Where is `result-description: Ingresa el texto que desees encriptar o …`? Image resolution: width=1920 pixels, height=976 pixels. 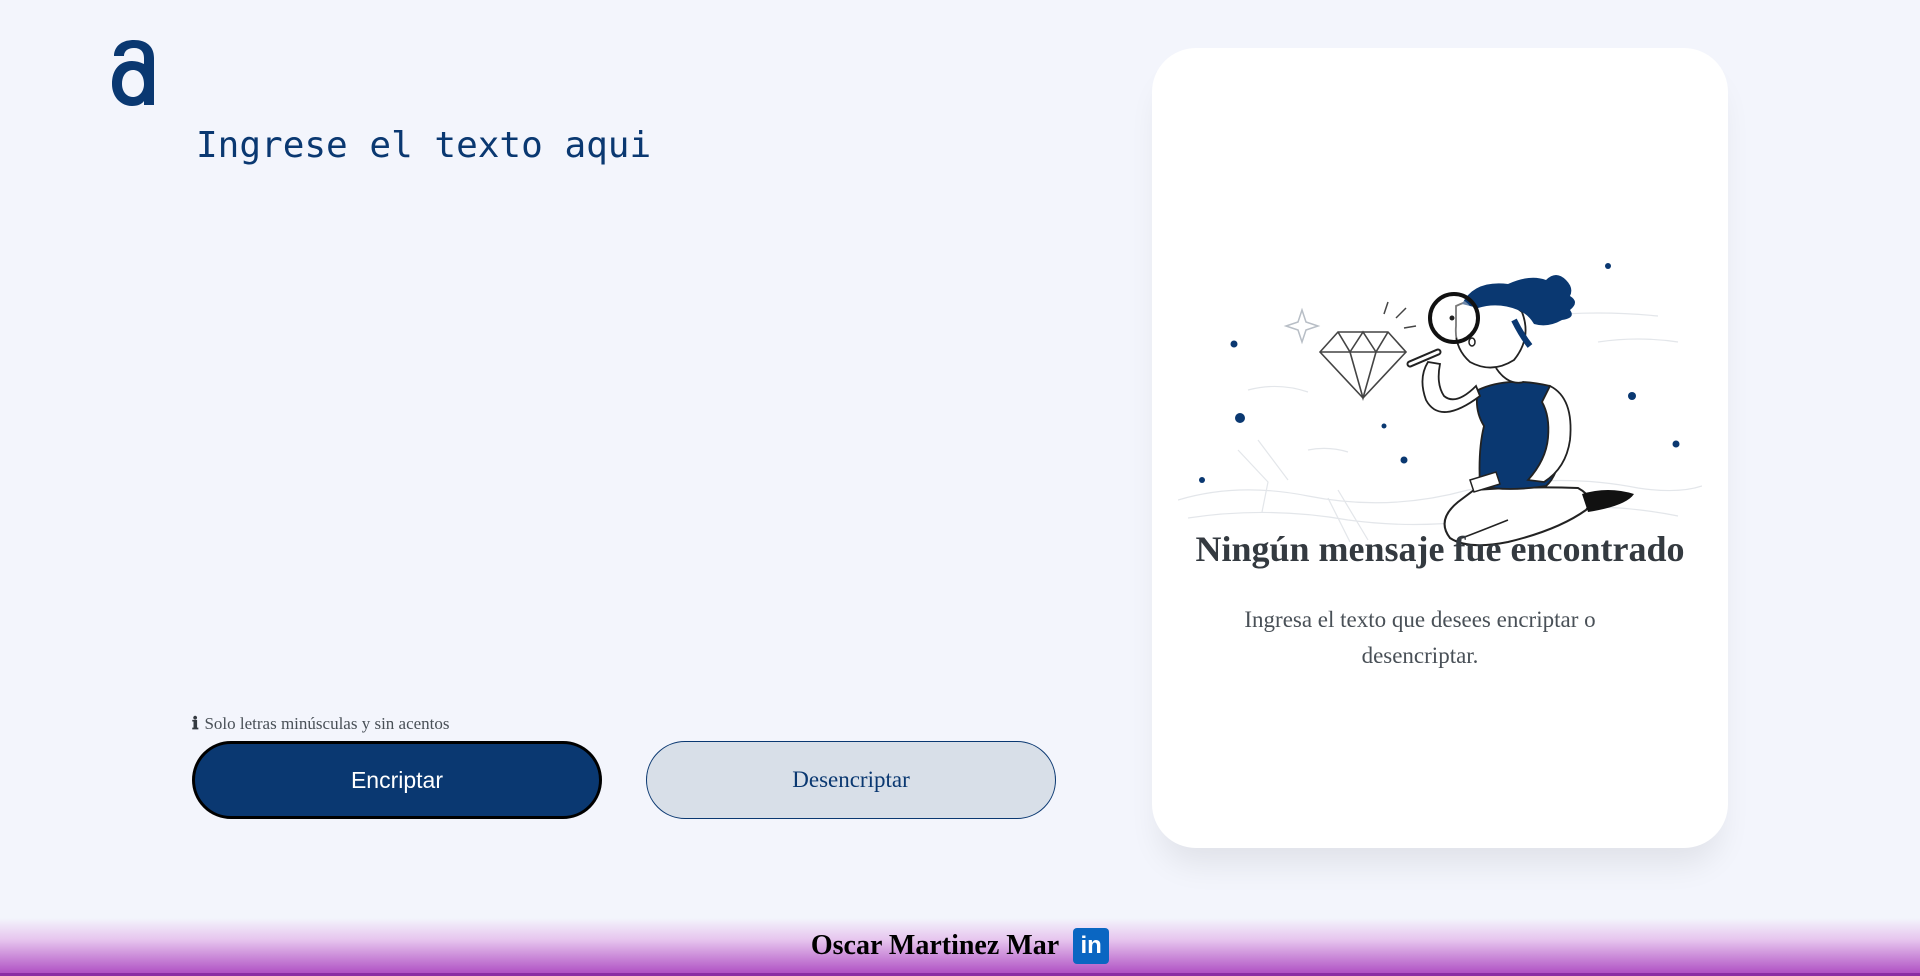 result-description: Ingresa el texto que desees encriptar o … is located at coordinates (1420, 637).